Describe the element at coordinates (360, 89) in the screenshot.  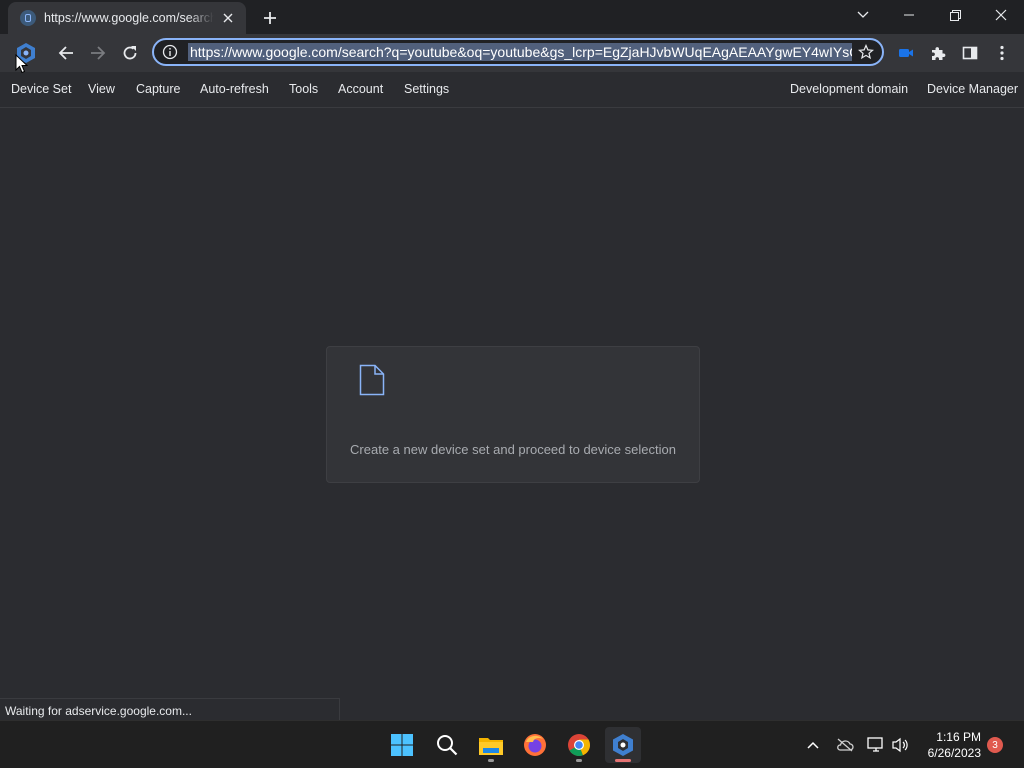
I see `menu-account: Account` at that location.